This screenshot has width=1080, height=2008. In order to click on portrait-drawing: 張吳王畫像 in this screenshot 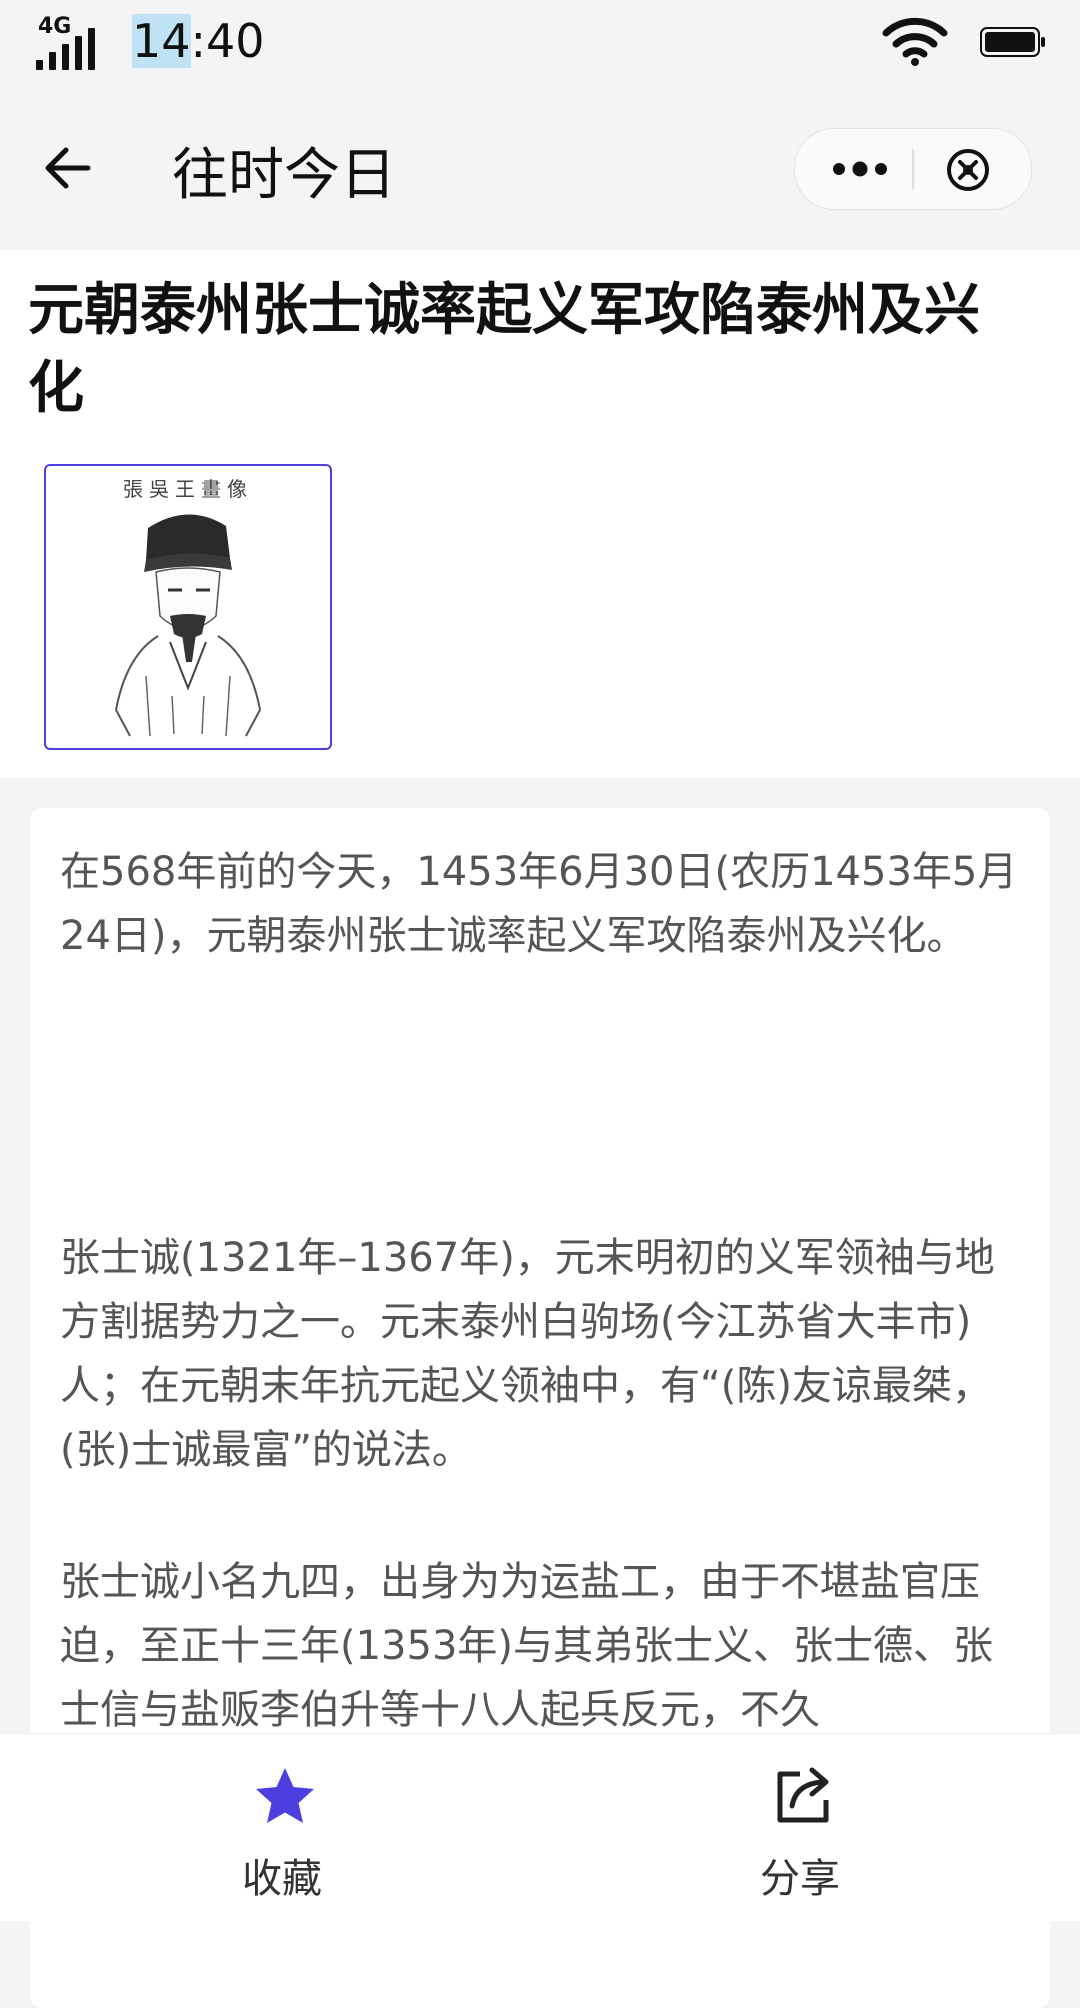, I will do `click(188, 607)`.